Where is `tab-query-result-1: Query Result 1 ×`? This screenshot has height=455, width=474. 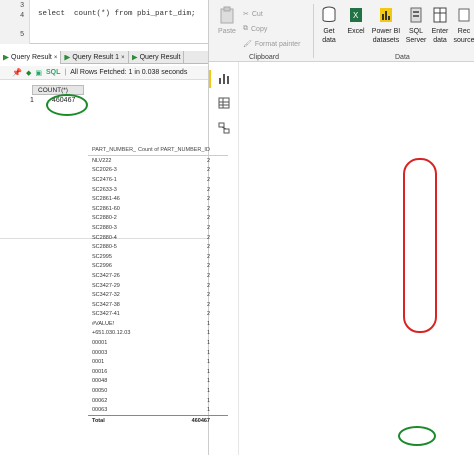 tab-query-result-1: Query Result 1 × is located at coordinates (95, 57).